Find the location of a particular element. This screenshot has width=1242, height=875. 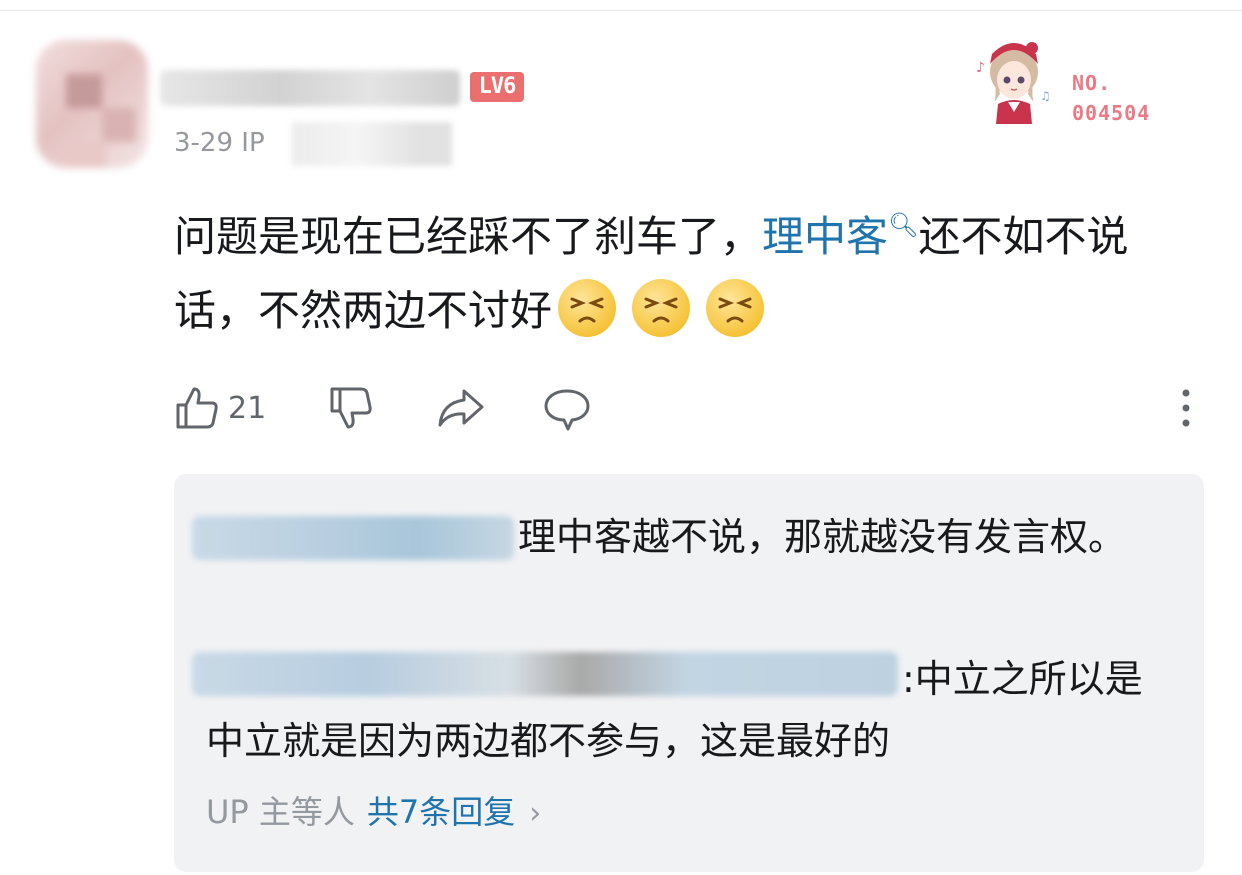

more-icon is located at coordinates (1186, 408).